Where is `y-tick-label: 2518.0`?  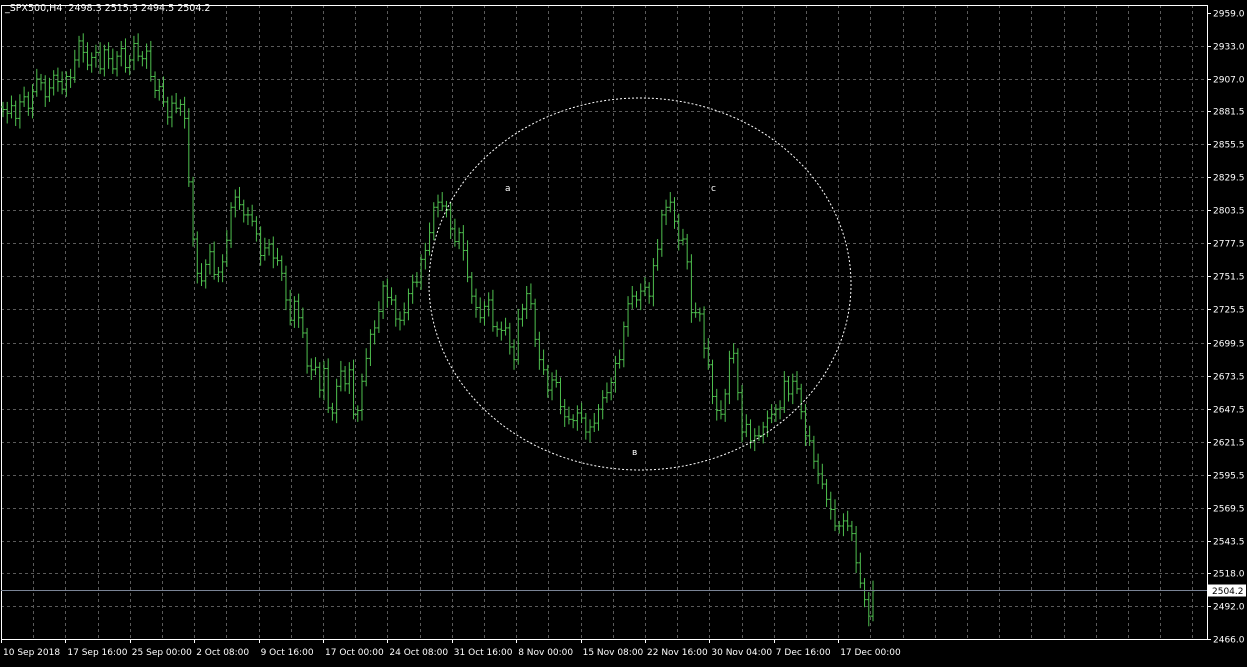 y-tick-label: 2518.0 is located at coordinates (1229, 575).